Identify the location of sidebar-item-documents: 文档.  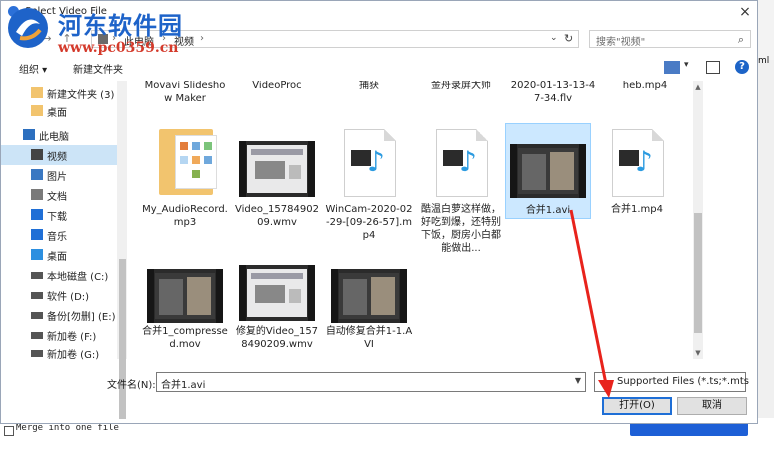
(59, 195).